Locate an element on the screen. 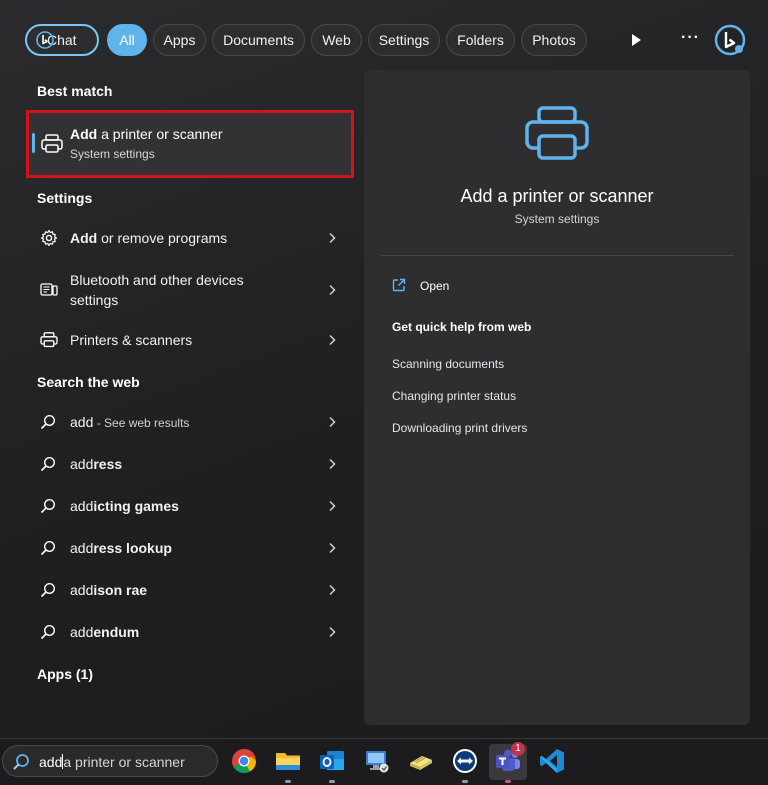  preview-title: Add a printer or scanner is located at coordinates (557, 196).